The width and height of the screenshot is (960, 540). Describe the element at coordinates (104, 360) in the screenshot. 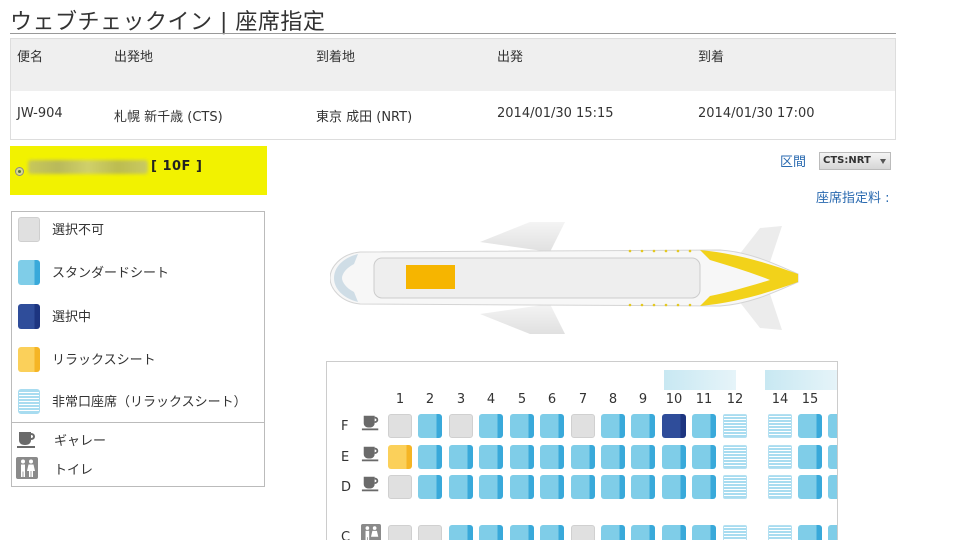

I see `legend-label: リラックスシート` at that location.